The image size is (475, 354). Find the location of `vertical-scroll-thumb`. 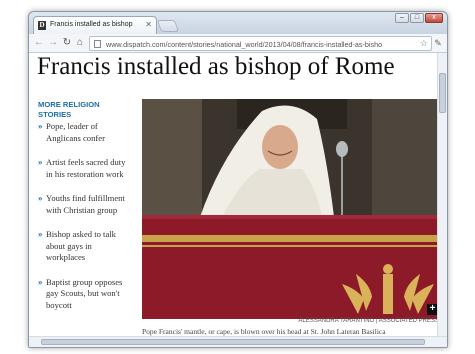

vertical-scroll-thumb is located at coordinates (442, 93).